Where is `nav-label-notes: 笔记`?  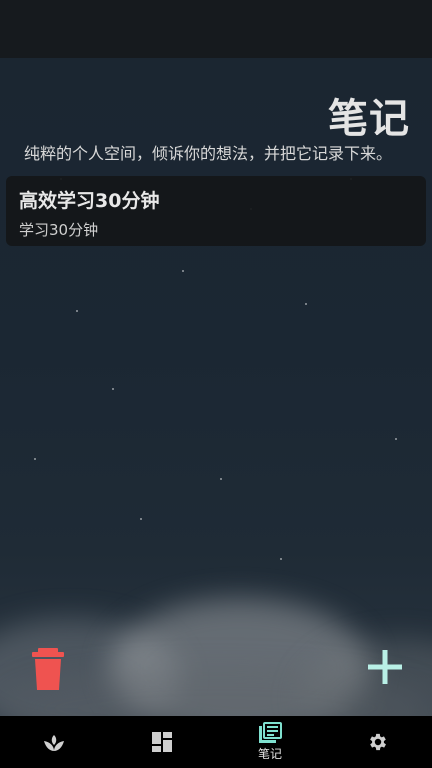 nav-label-notes: 笔记 is located at coordinates (269, 754).